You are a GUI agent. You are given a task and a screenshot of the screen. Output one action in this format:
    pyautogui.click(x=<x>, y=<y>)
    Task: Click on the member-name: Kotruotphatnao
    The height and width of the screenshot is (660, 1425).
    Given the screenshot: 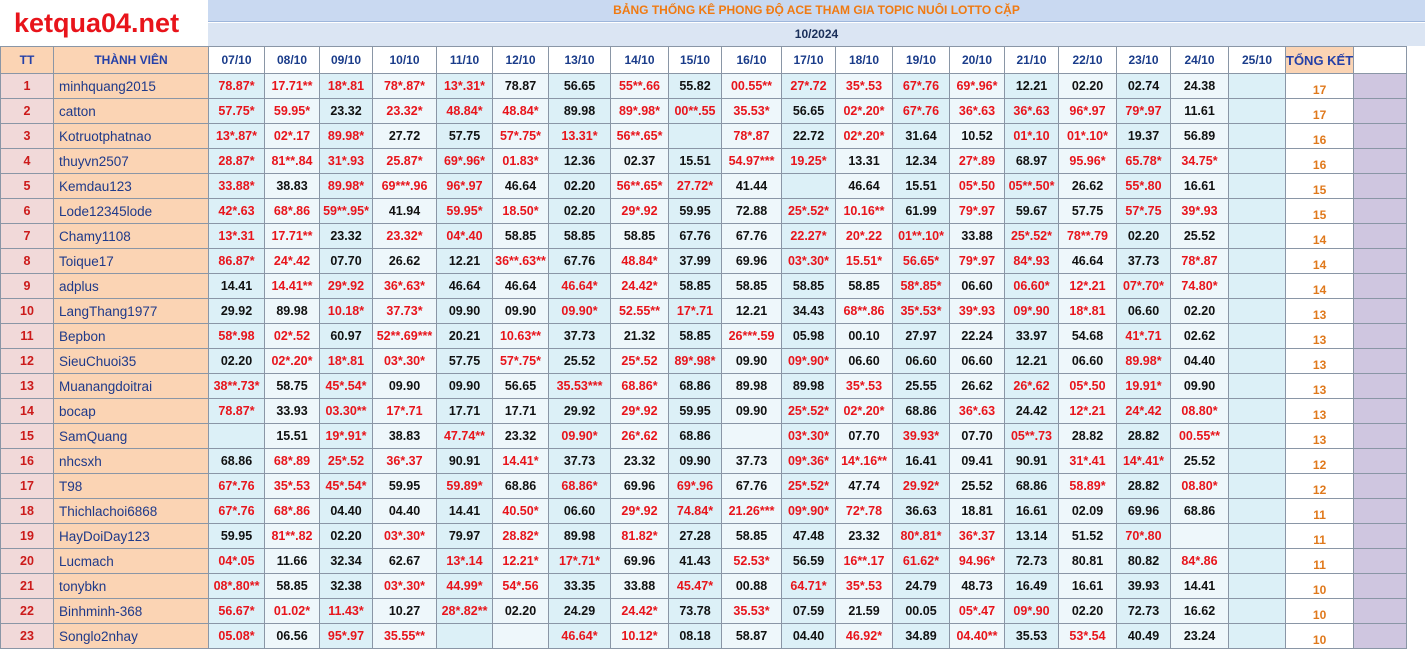 What is the action you would take?
    pyautogui.click(x=131, y=136)
    